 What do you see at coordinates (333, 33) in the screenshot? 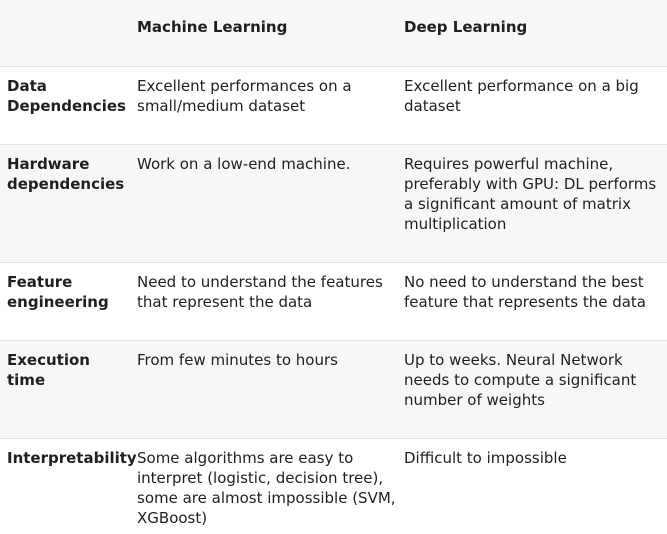
I see `table-header-row: Machine Learning Deep Learning` at bounding box center [333, 33].